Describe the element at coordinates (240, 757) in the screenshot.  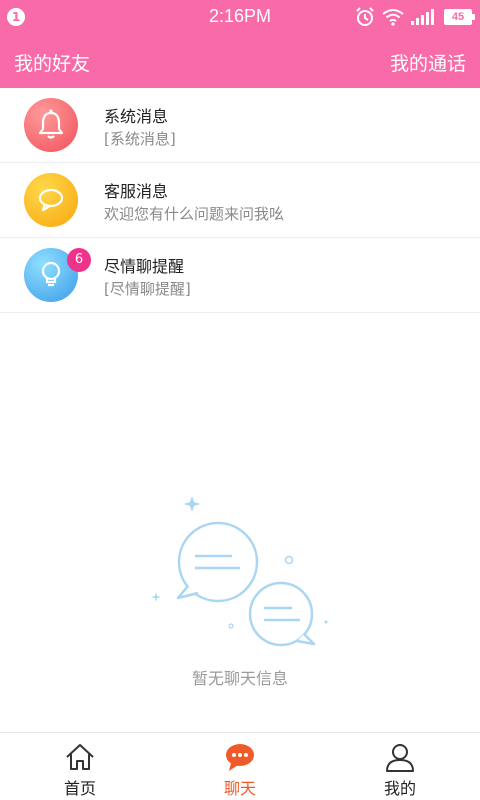
I see `chat-icon` at that location.